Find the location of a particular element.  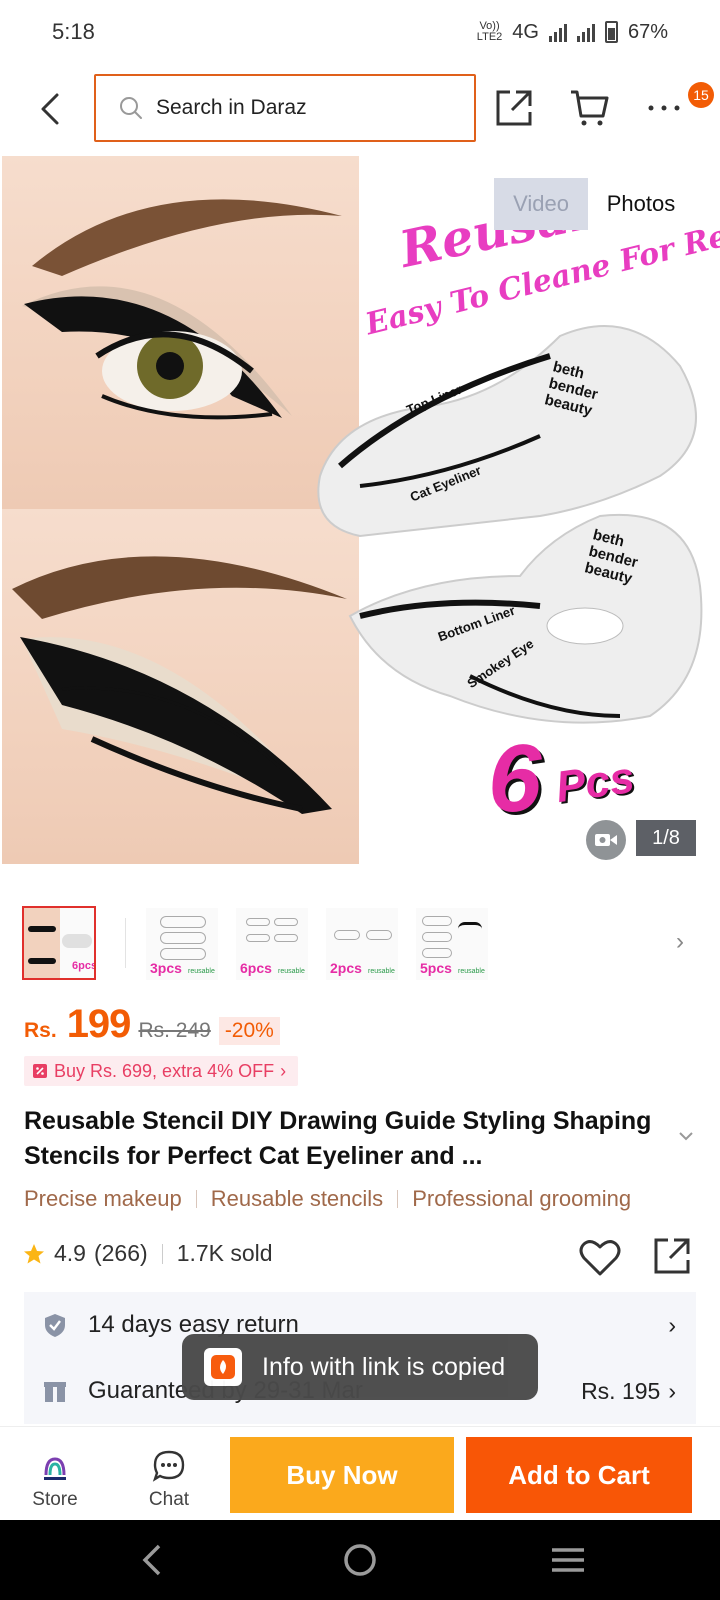

daraz-logo-icon is located at coordinates (223, 1367).